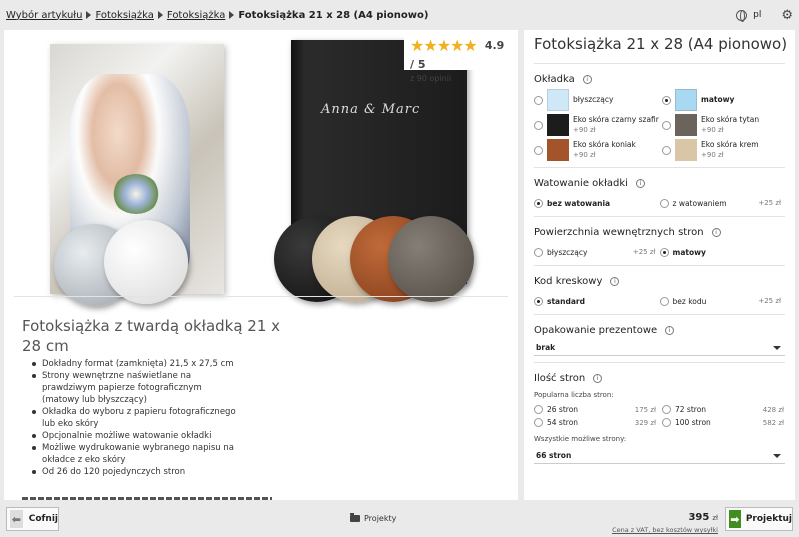 The width and height of the screenshot is (799, 537). I want to click on white-swatch, so click(146, 262).